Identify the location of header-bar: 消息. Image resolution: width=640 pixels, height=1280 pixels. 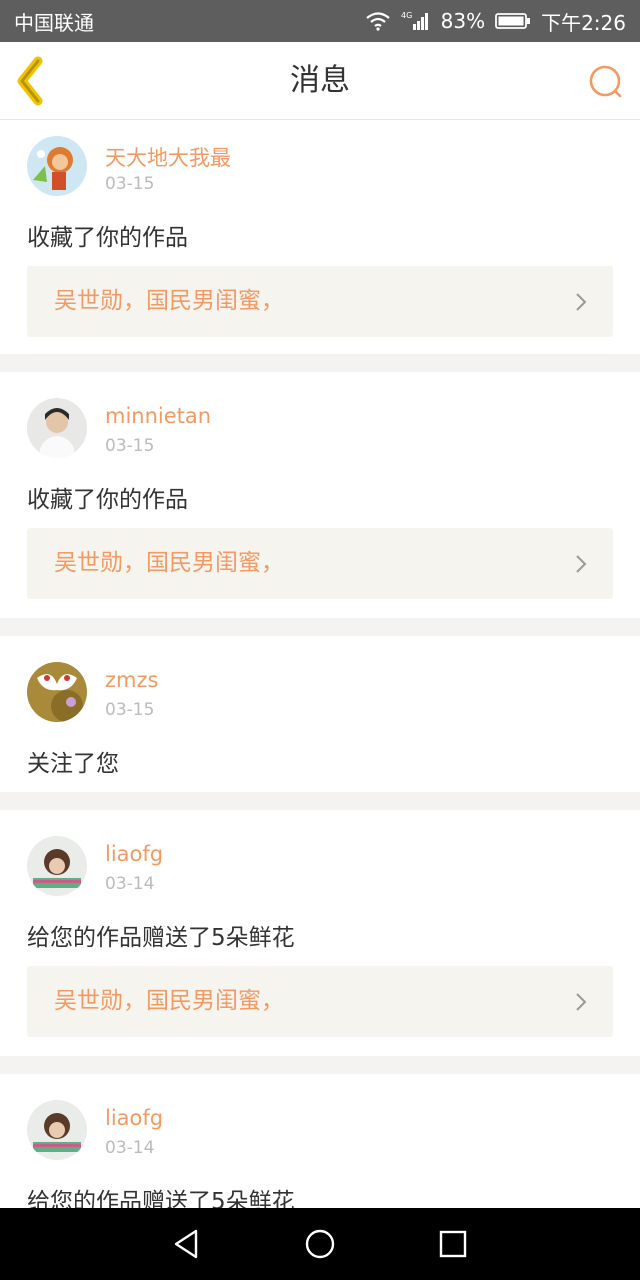
(320, 81).